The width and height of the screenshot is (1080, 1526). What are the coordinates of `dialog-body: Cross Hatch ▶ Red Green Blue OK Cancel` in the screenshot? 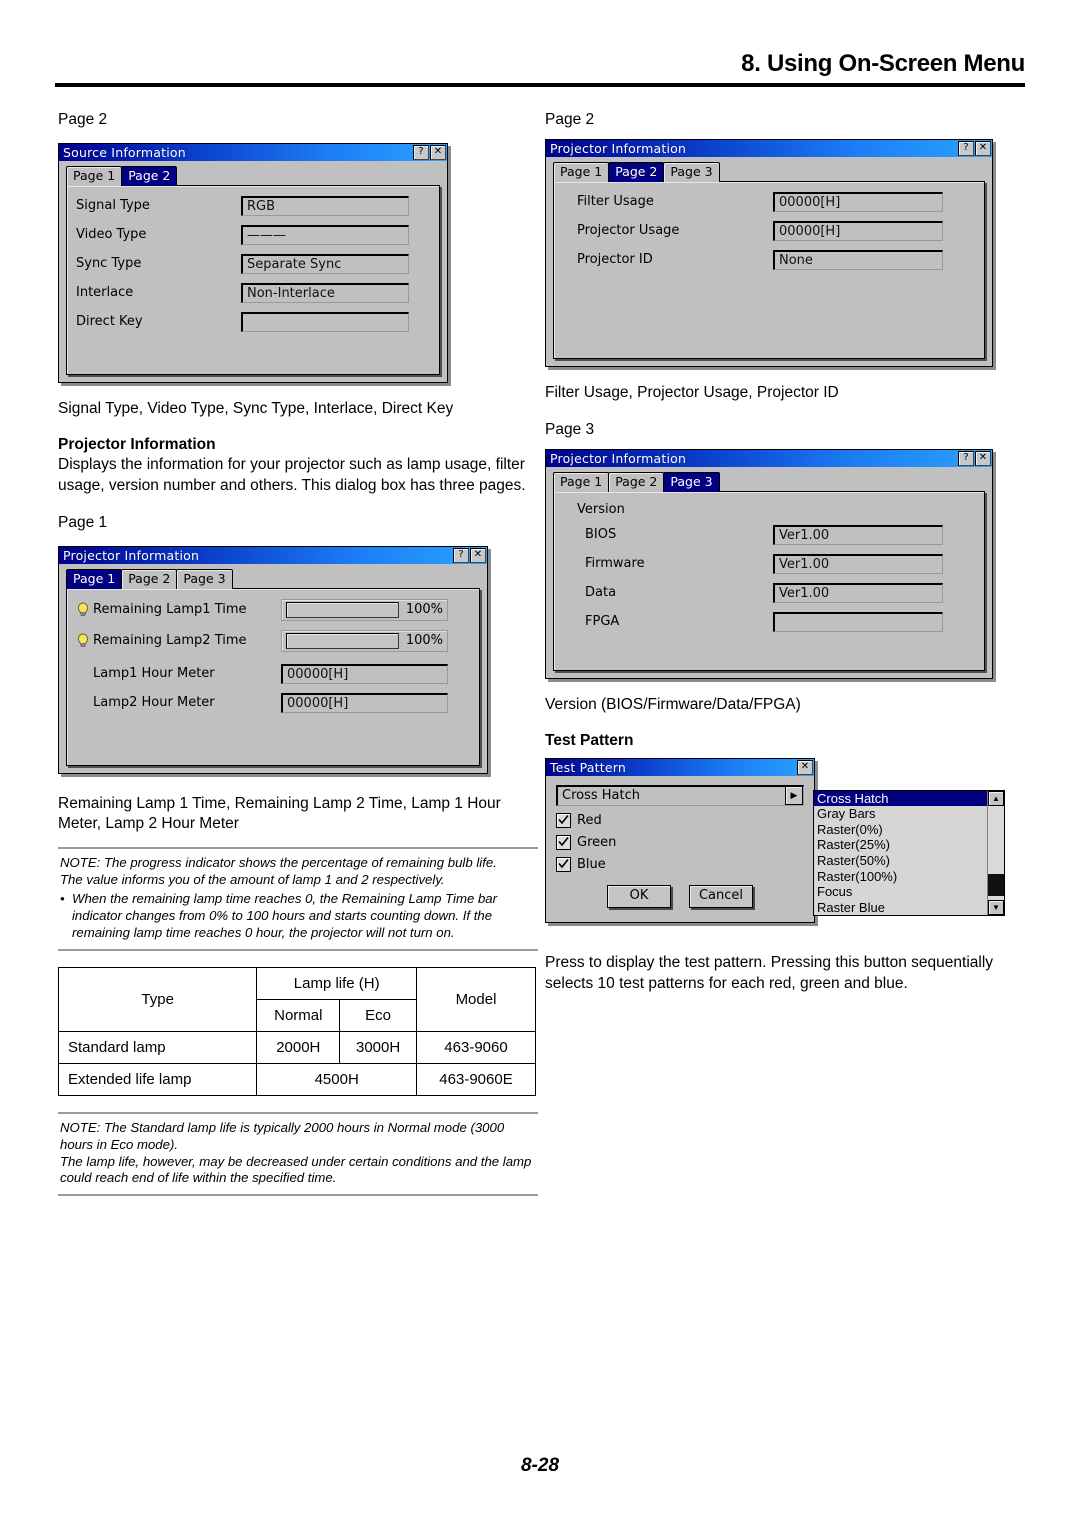 It's located at (680, 849).